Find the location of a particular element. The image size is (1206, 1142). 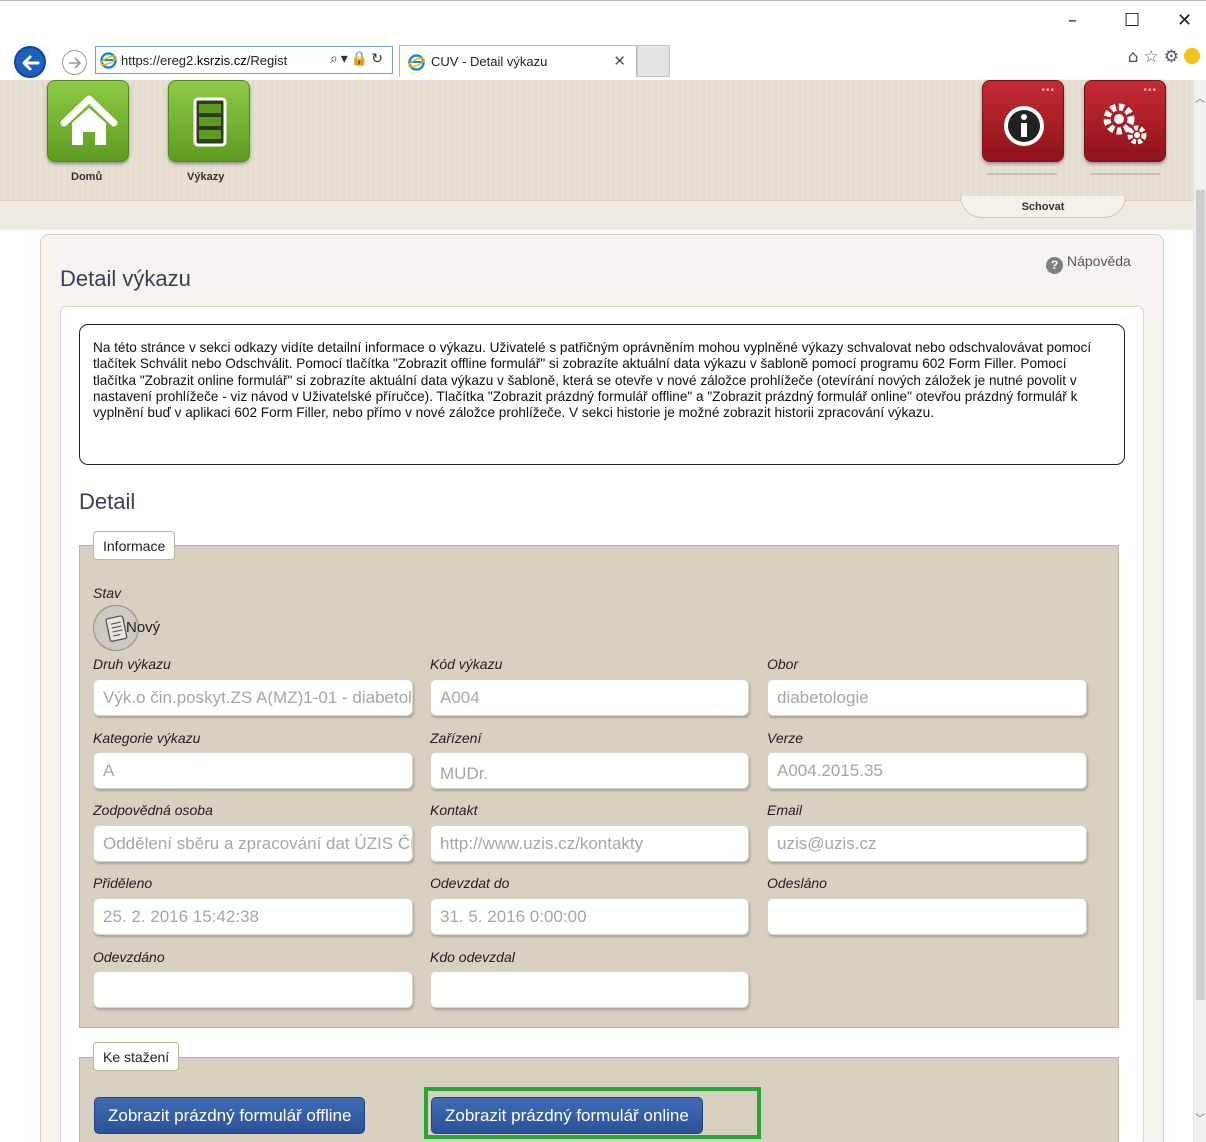

highlight-box is located at coordinates (592, 1113).